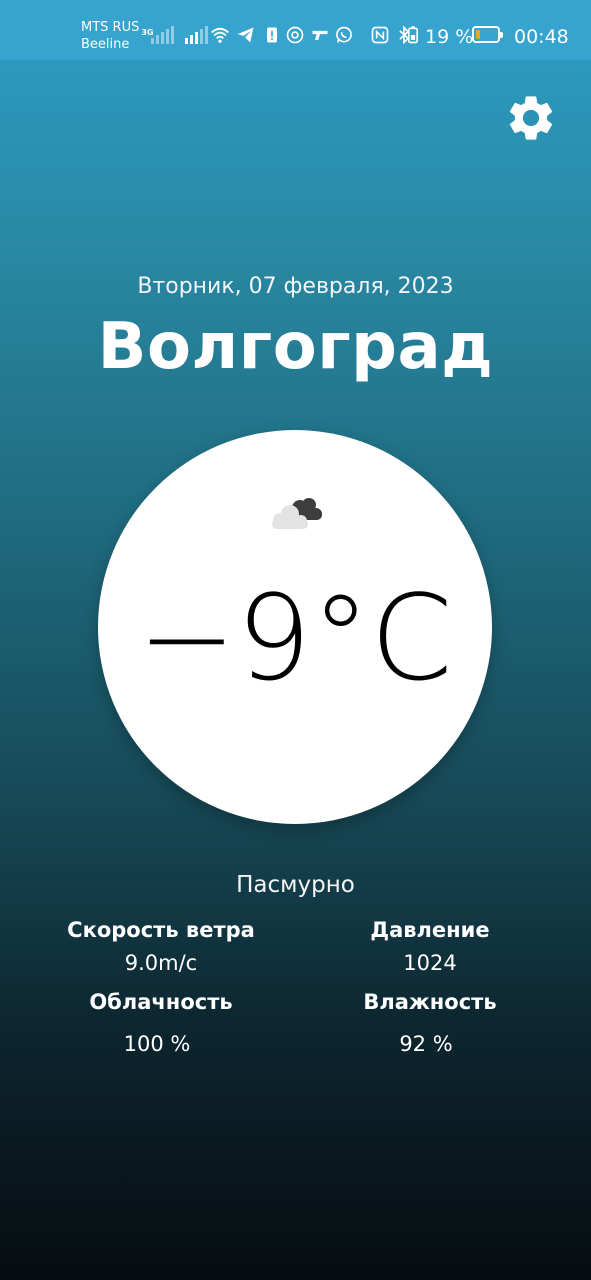 The image size is (591, 1280). Describe the element at coordinates (297, 513) in the screenshot. I see `cloud-icon` at that location.